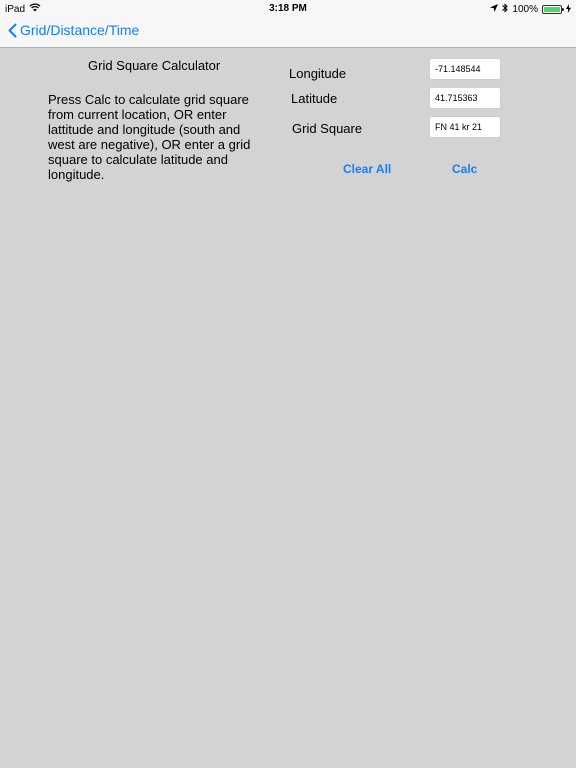 The width and height of the screenshot is (576, 768). I want to click on battery-icon, so click(553, 9).